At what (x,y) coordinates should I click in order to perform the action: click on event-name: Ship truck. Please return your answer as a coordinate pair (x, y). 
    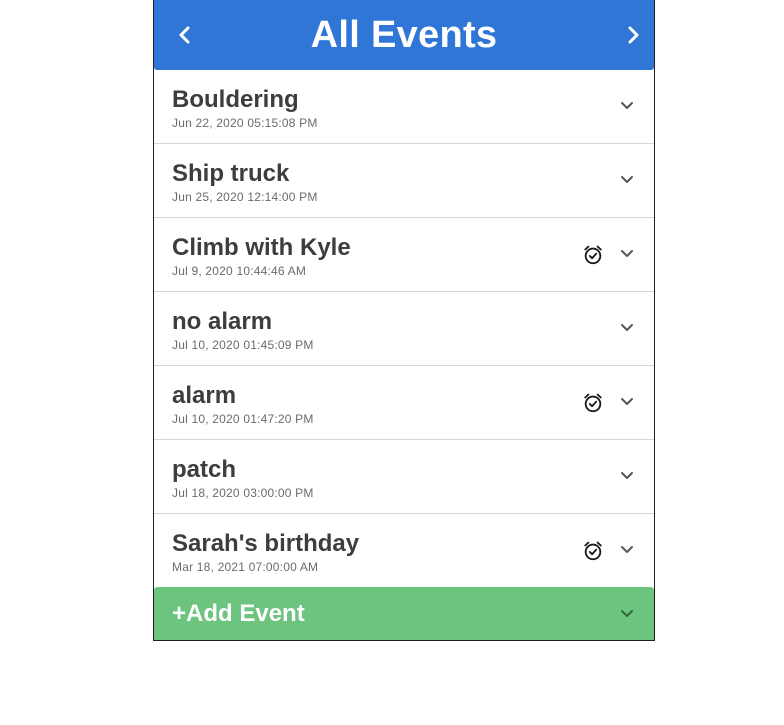
    Looking at the image, I should click on (231, 173).